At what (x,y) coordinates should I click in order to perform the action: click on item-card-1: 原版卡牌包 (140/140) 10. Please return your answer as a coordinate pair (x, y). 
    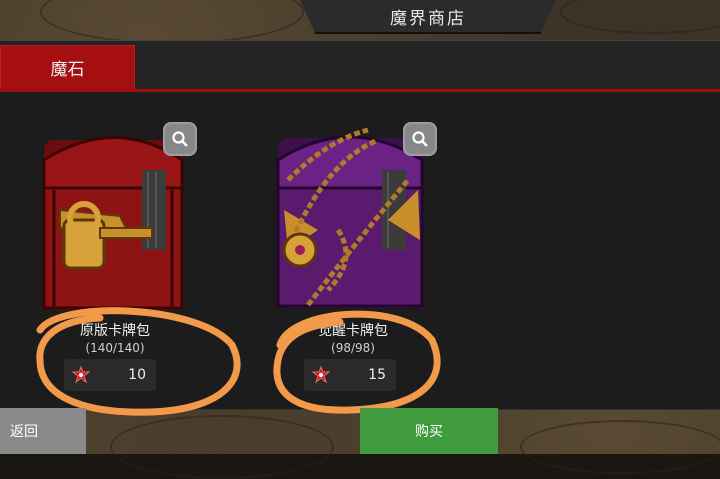
    Looking at the image, I should click on (115, 265).